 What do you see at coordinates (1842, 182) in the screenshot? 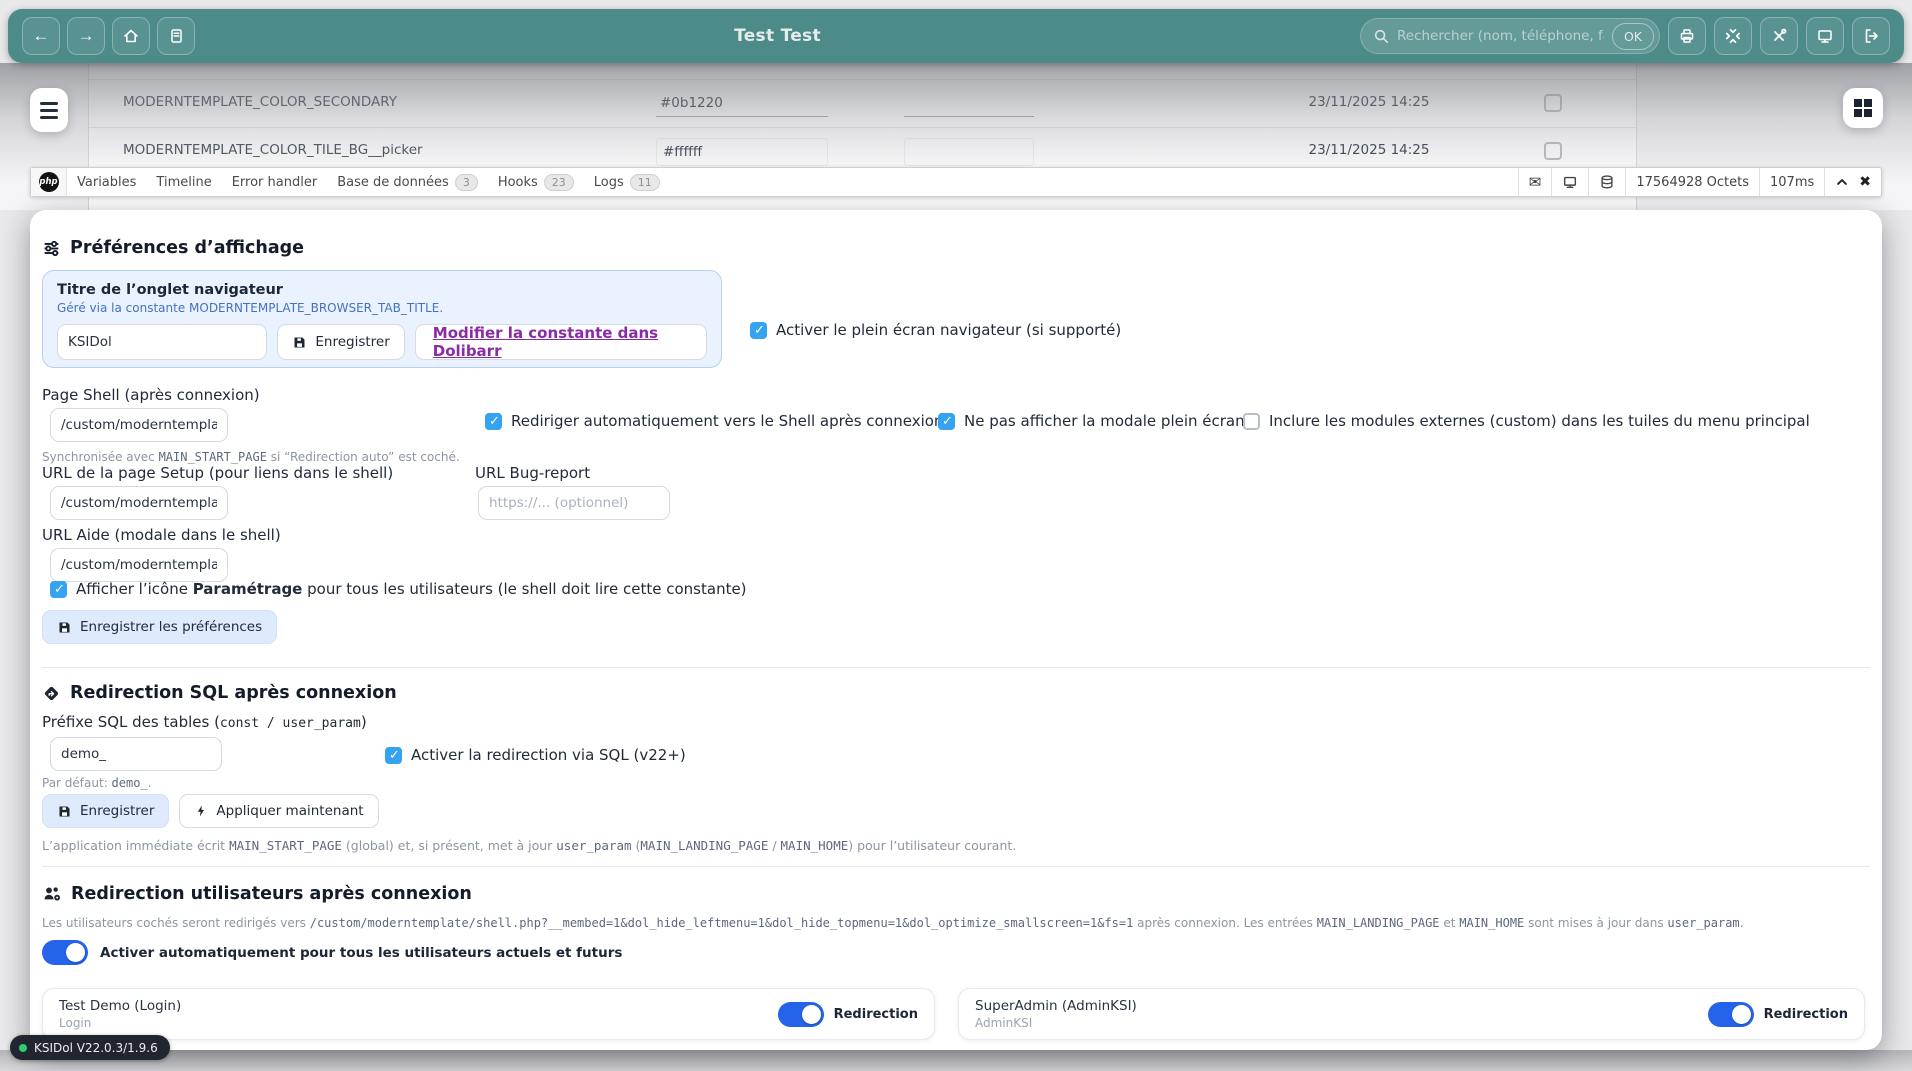
I see `chevron-up-icon` at bounding box center [1842, 182].